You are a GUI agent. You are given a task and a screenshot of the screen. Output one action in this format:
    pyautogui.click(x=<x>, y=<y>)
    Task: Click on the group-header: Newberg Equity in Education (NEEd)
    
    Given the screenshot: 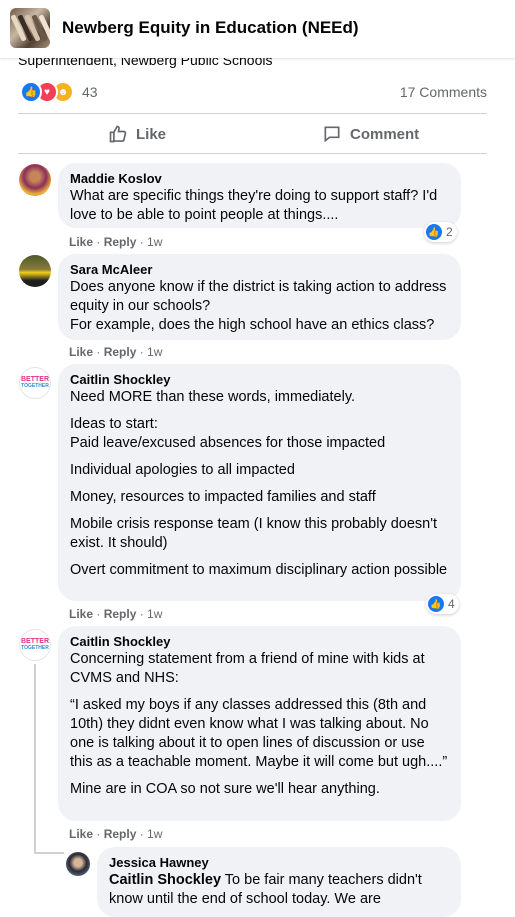 What is the action you would take?
    pyautogui.click(x=257, y=29)
    